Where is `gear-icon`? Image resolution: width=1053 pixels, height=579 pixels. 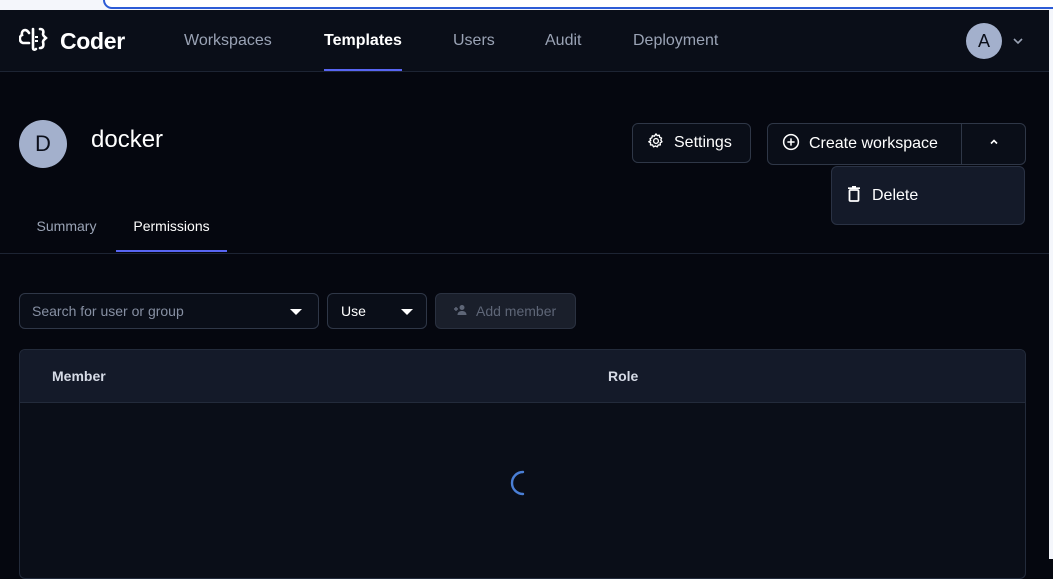 gear-icon is located at coordinates (656, 143).